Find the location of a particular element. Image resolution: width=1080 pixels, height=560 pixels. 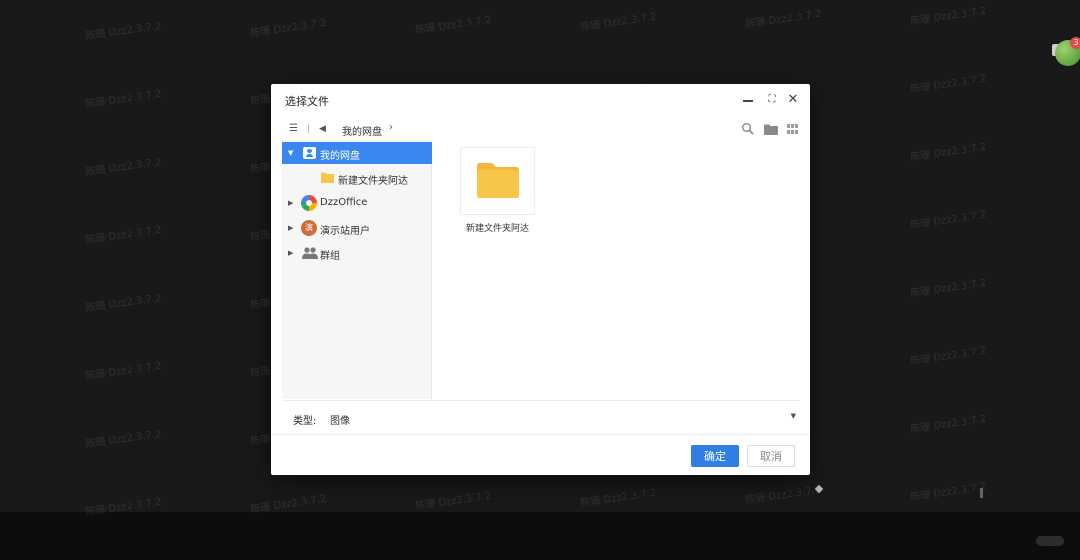

tree-item-my-disk: ▼ 我的网盘 is located at coordinates (357, 153).